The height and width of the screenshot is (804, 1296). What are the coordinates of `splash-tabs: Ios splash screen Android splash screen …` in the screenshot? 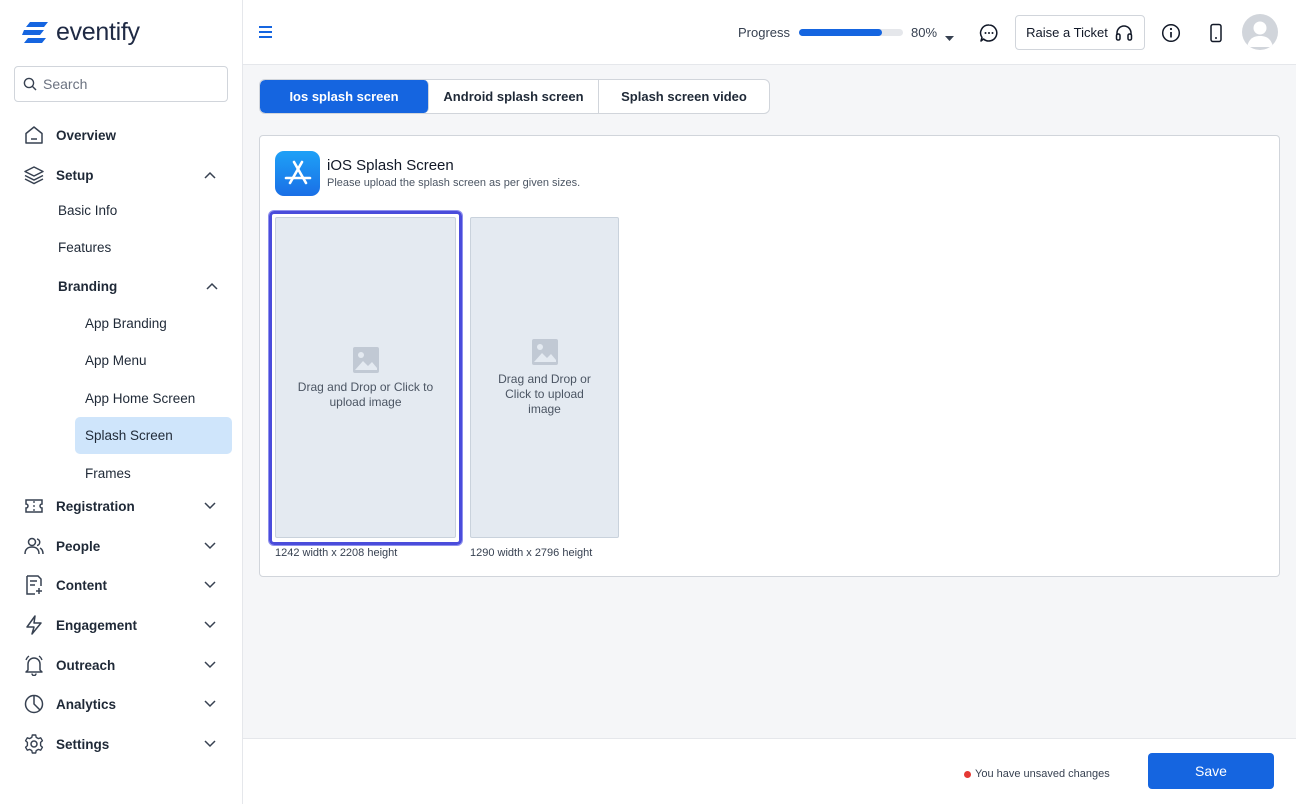 It's located at (514, 96).